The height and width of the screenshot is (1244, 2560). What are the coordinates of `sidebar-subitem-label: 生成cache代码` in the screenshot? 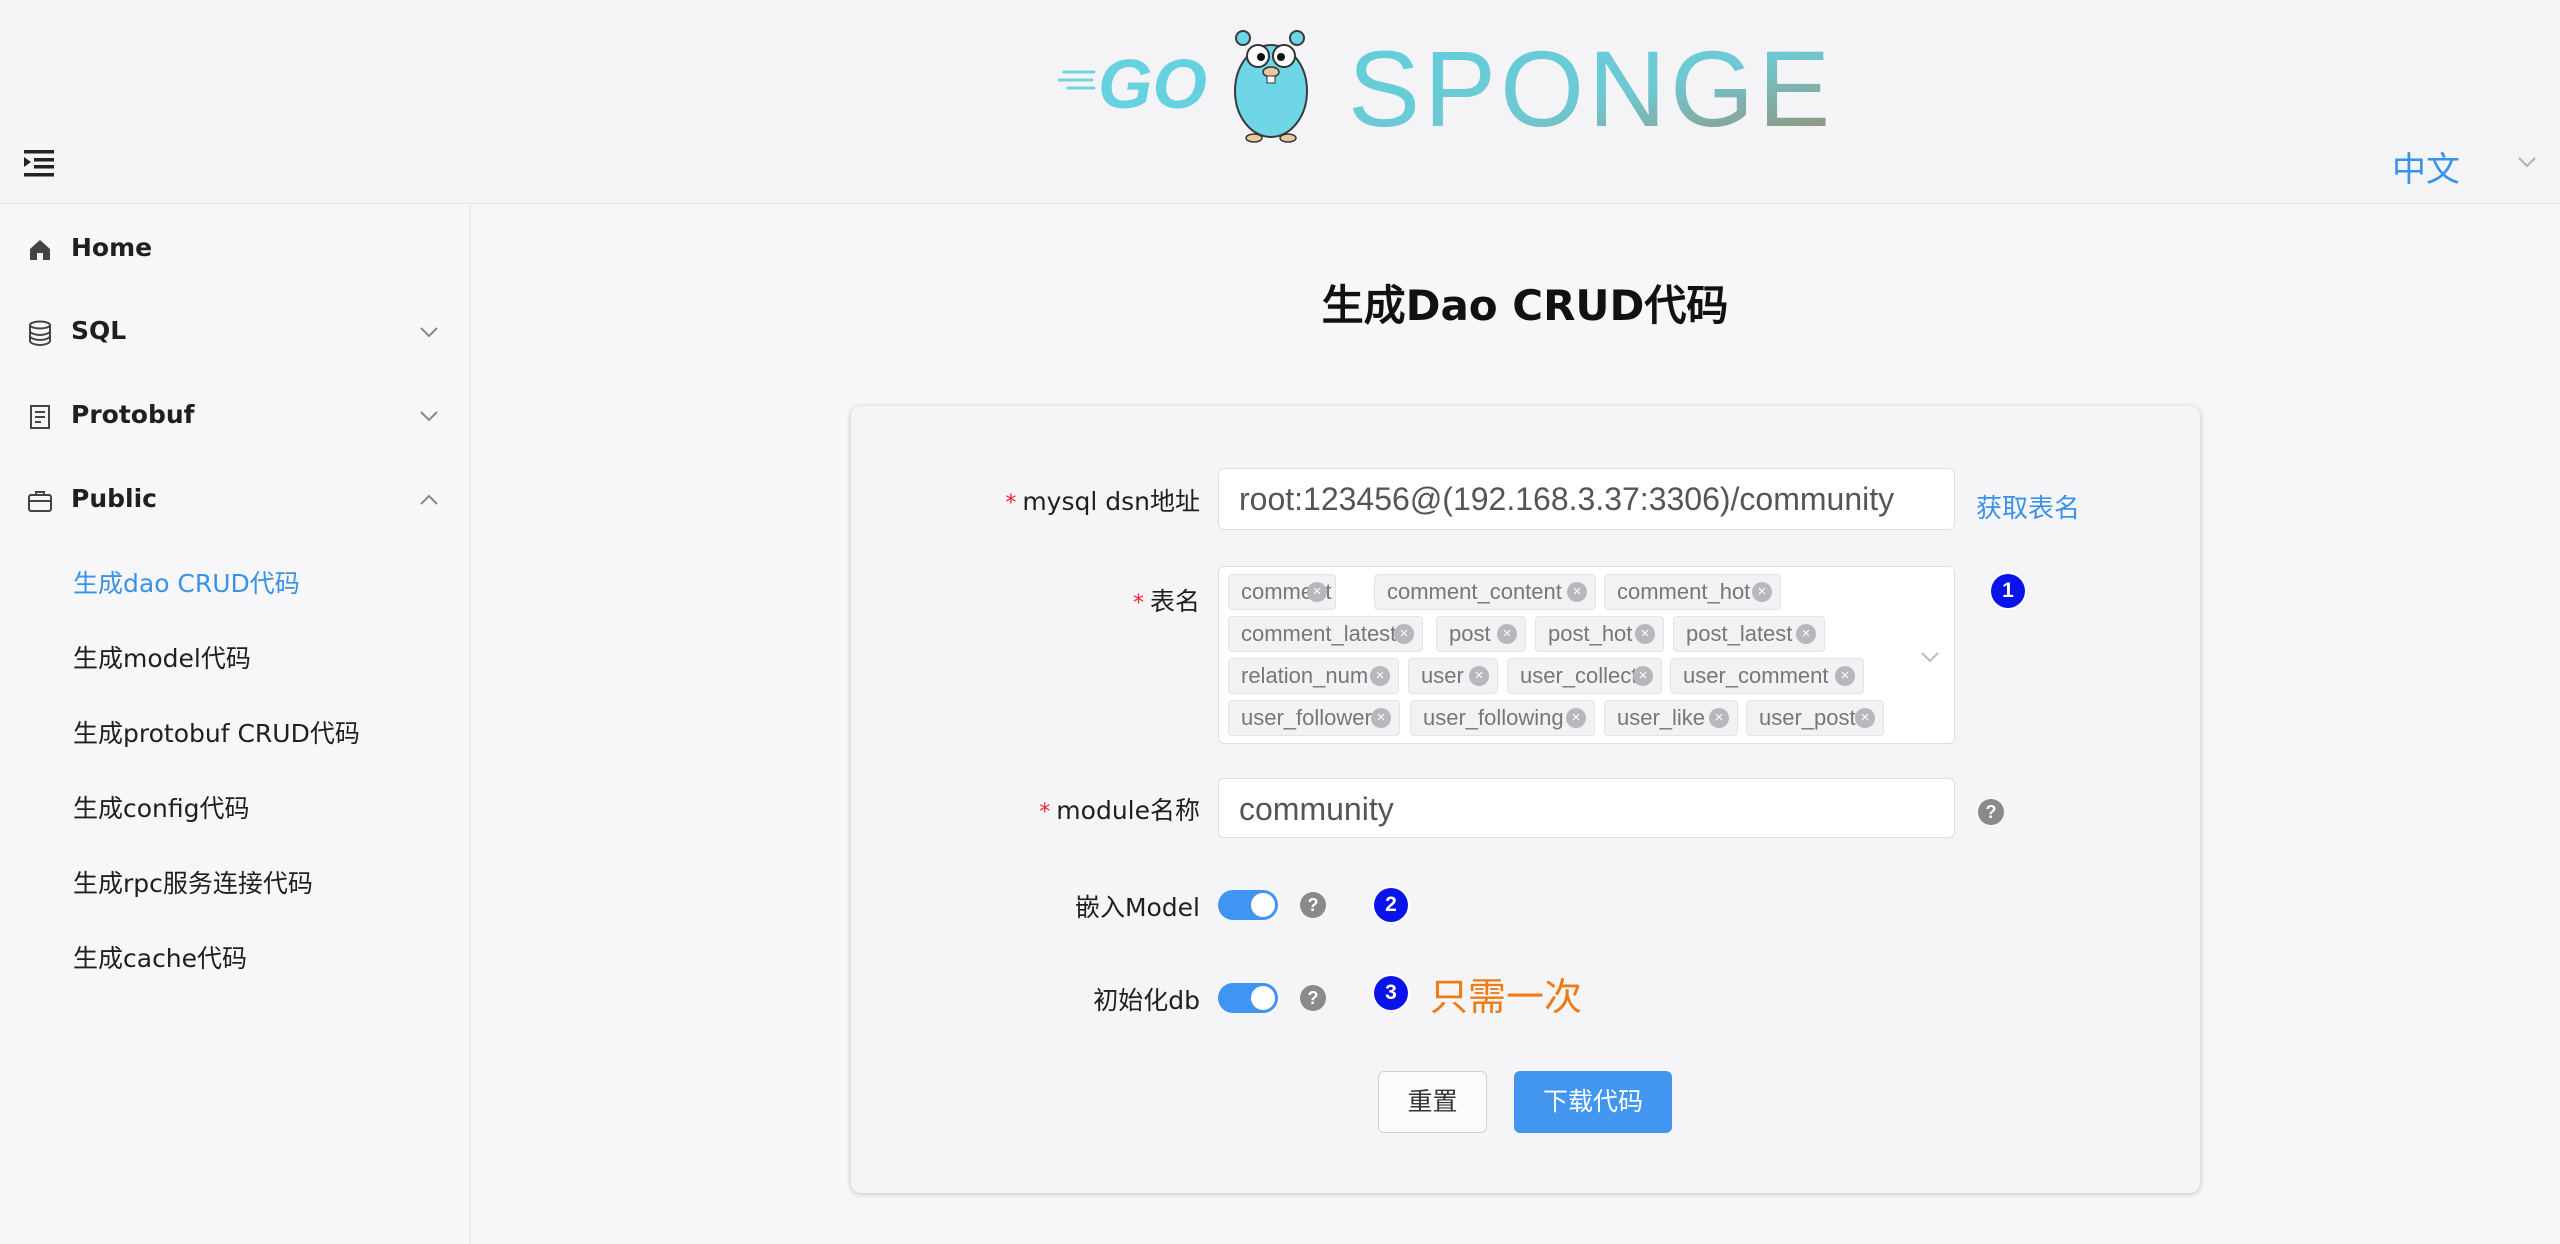 It's located at (160, 958).